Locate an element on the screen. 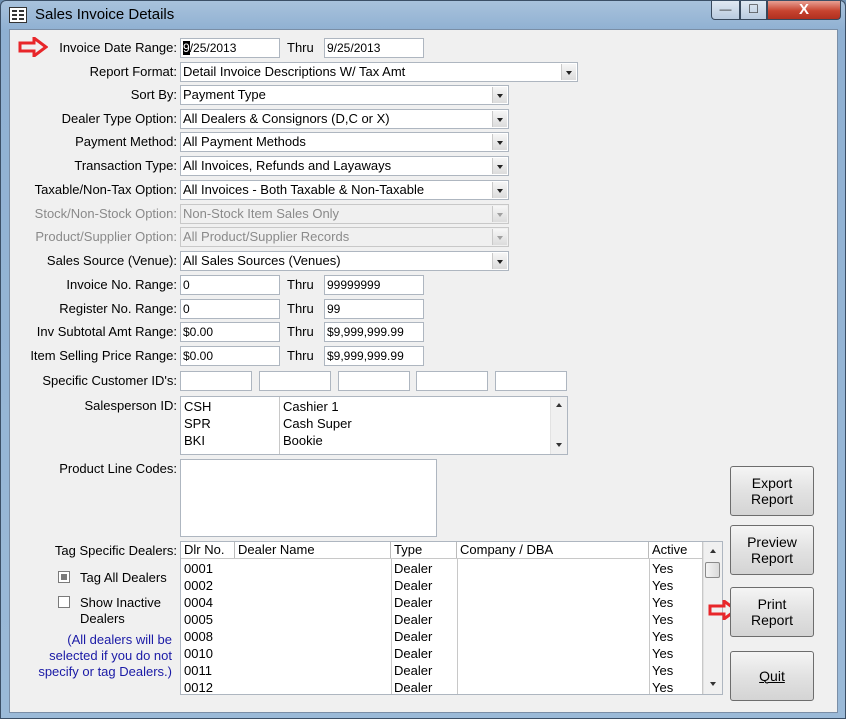  list-item: SPR Cash Super is located at coordinates (364, 423).